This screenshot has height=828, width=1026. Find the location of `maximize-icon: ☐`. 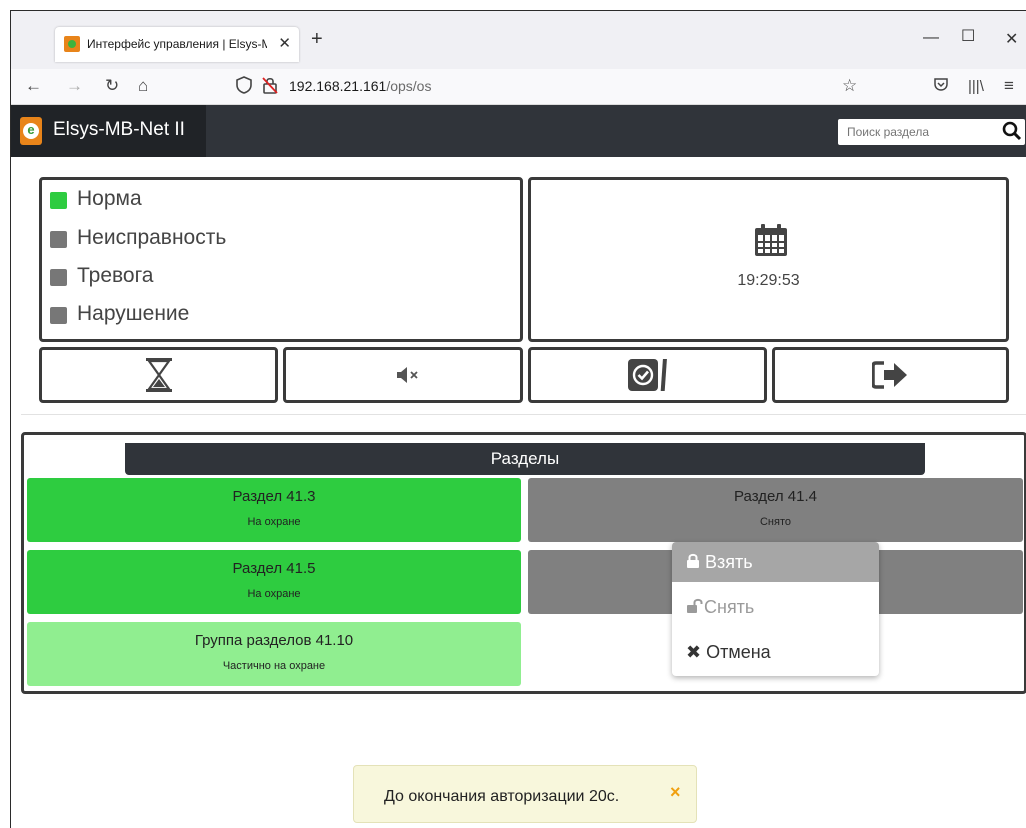

maximize-icon: ☐ is located at coordinates (968, 36).